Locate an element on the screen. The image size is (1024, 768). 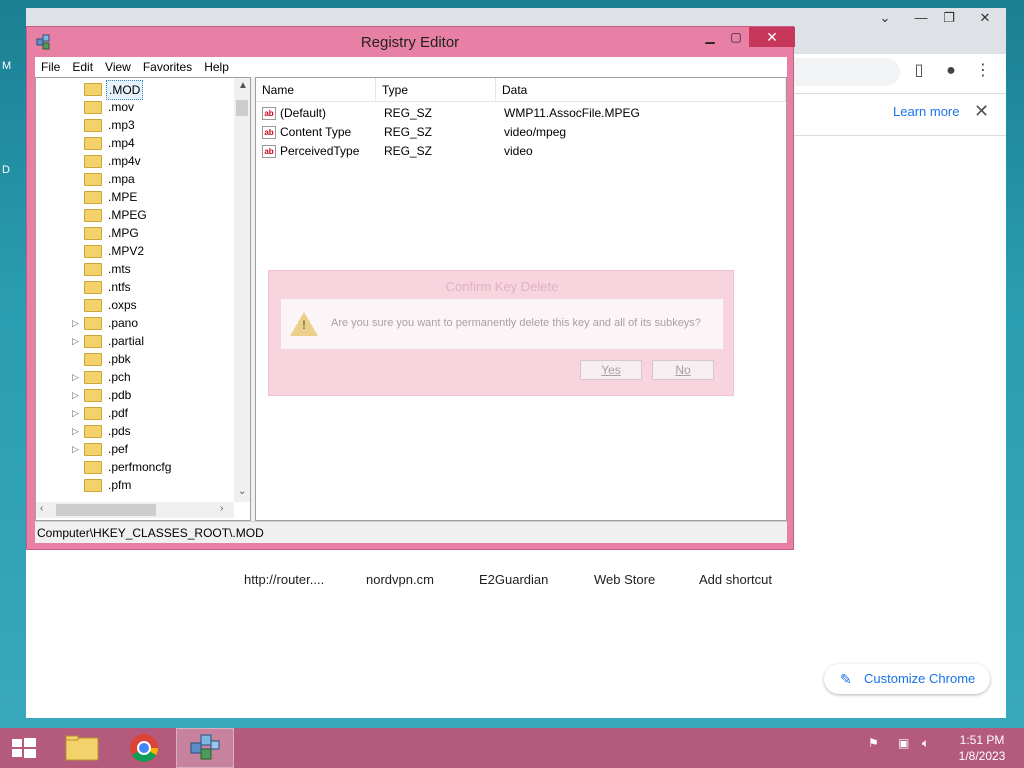
minimize-button: ▁ is located at coordinates (710, 37).